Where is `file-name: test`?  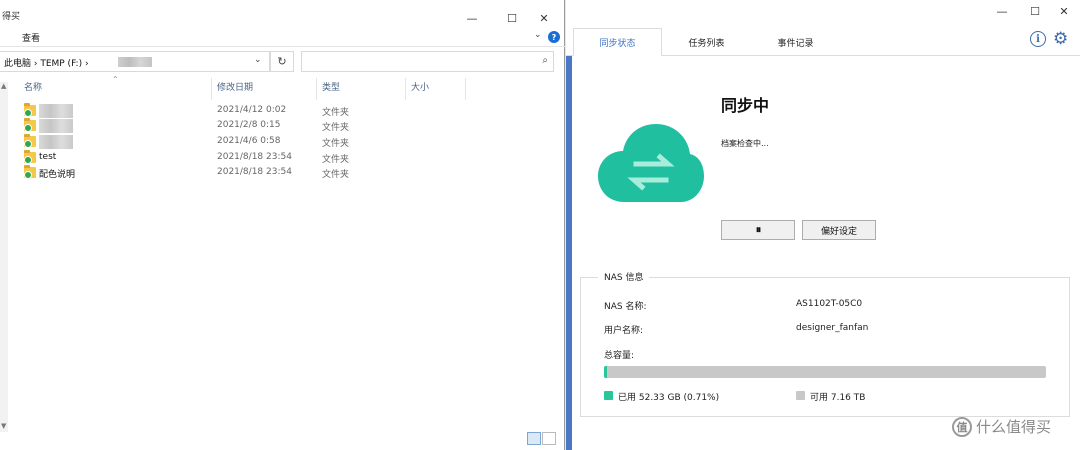 file-name: test is located at coordinates (48, 157).